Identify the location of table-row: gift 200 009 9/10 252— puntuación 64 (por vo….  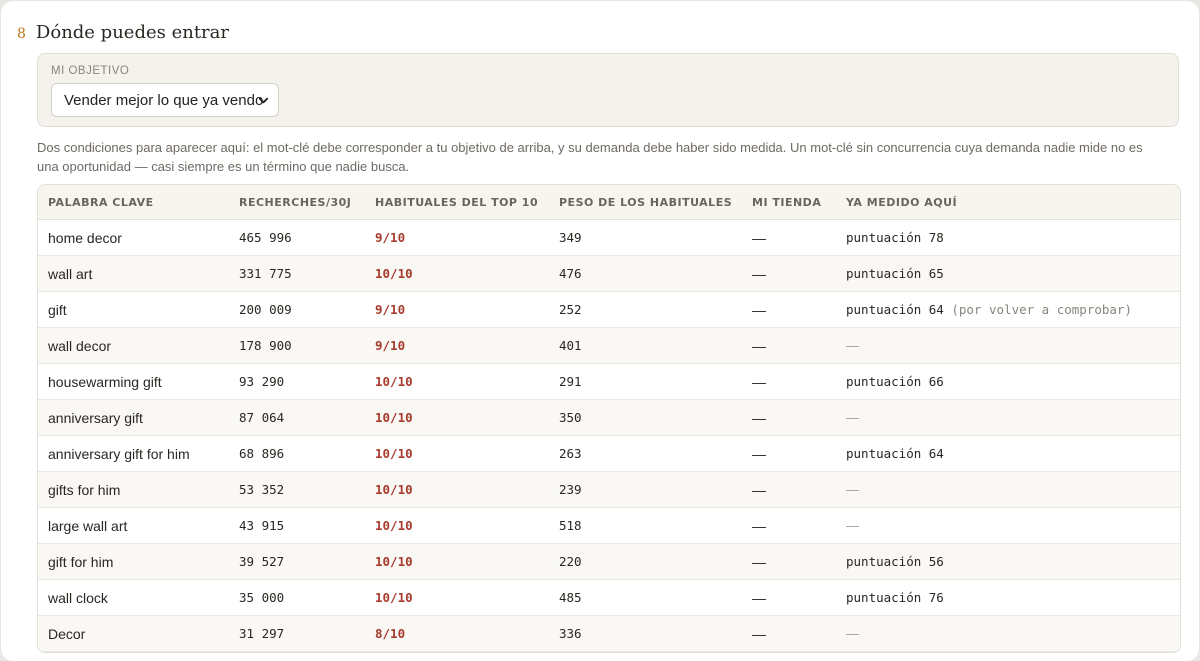
(609, 309).